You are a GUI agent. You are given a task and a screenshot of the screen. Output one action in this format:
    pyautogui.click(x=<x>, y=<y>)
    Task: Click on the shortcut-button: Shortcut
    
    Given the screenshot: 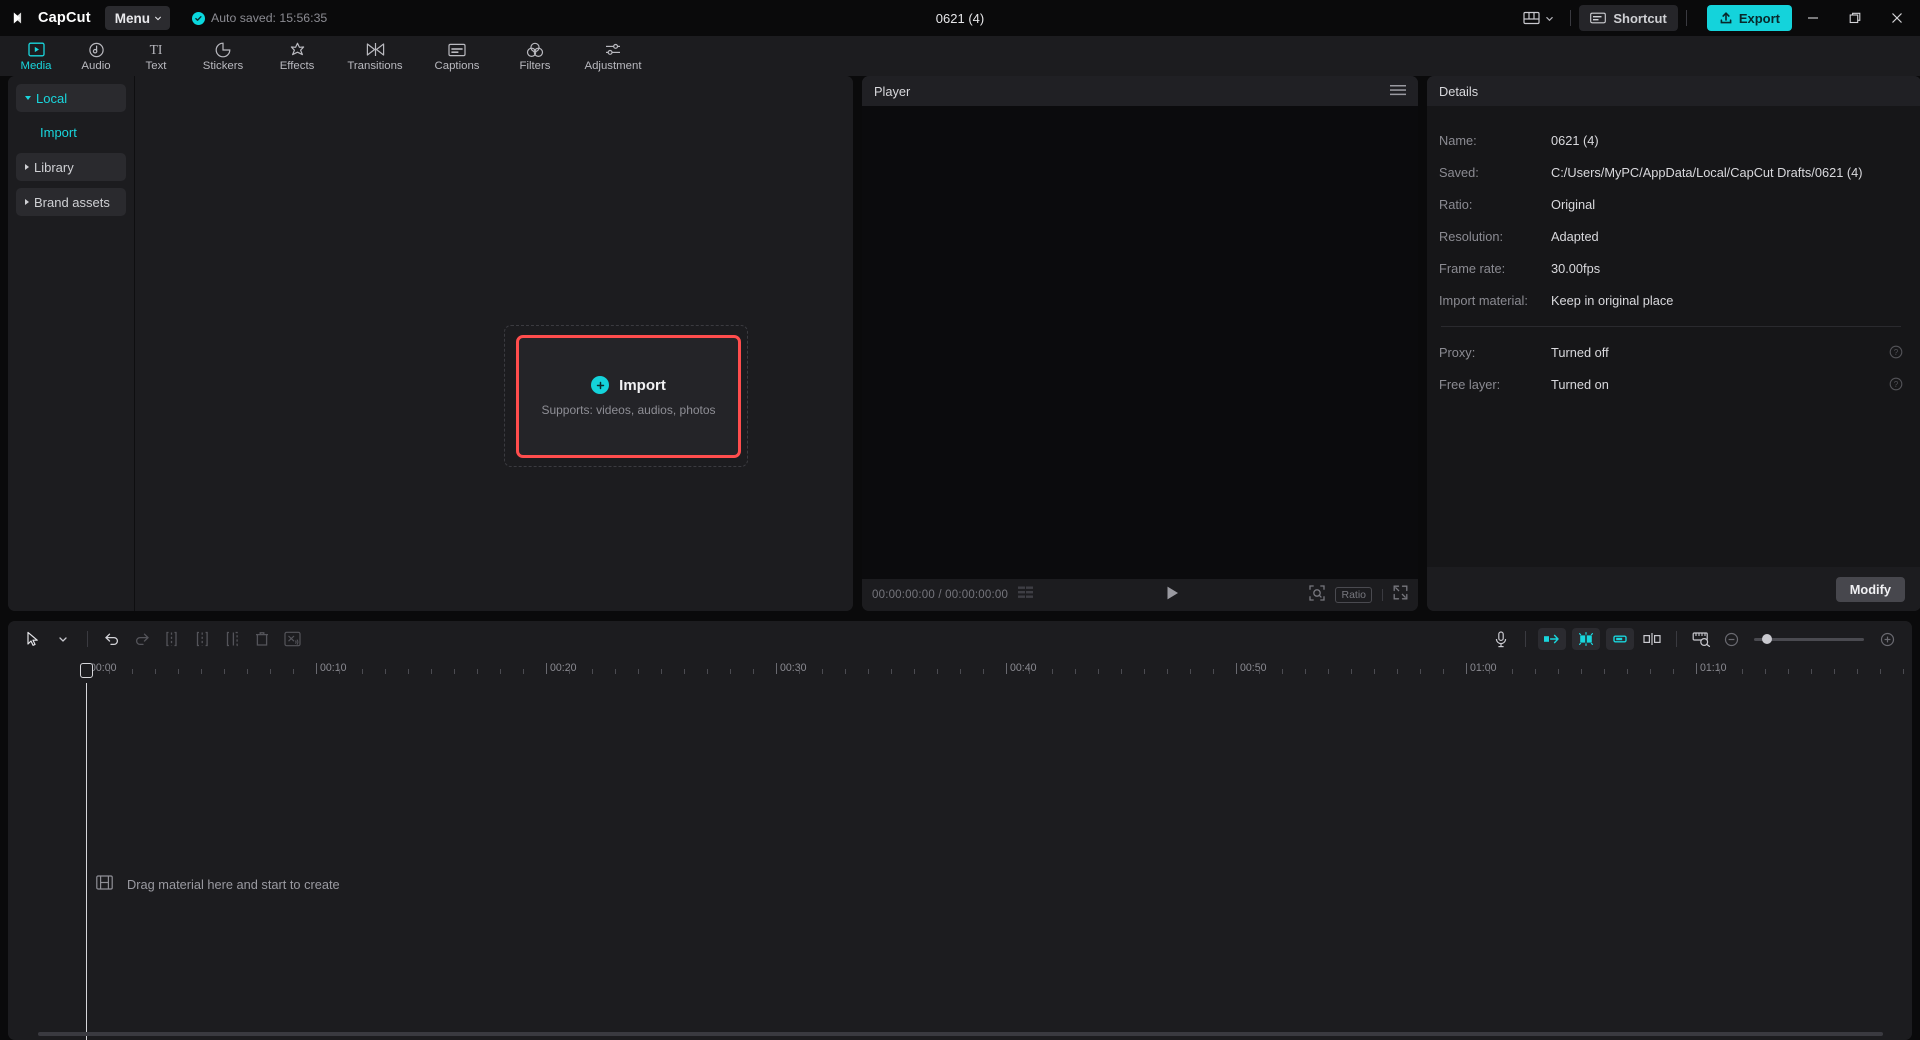 What is the action you would take?
    pyautogui.click(x=1628, y=18)
    